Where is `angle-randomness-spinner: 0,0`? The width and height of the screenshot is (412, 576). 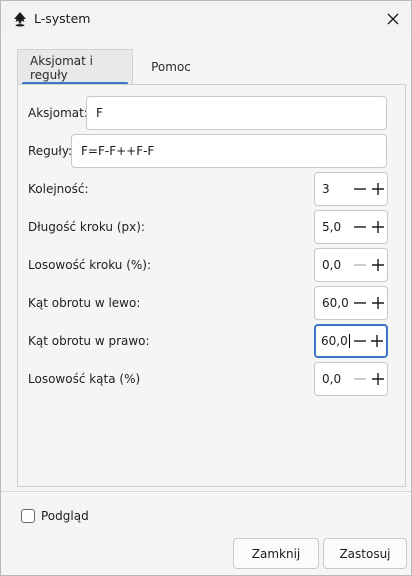 angle-randomness-spinner: 0,0 is located at coordinates (351, 379).